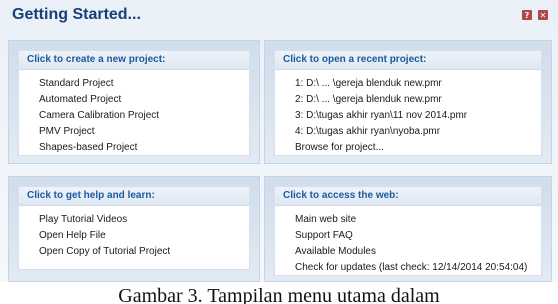  I want to click on recent-project-4-link: 4: D:\tugas akhir ryan\nyoba.pmr, so click(418, 132).